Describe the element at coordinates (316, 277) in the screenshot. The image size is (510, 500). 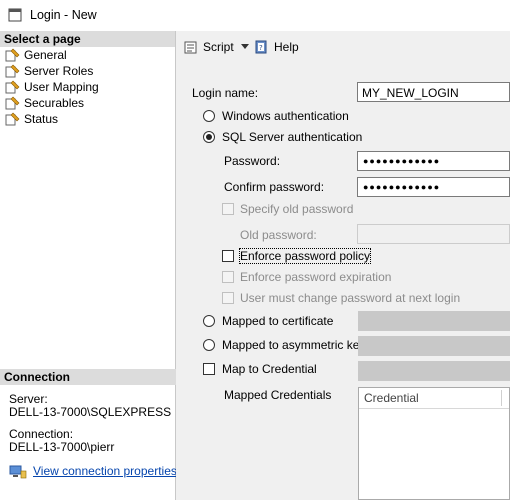
I see `enforce-password-expiration-label: Enforce password expiration` at that location.